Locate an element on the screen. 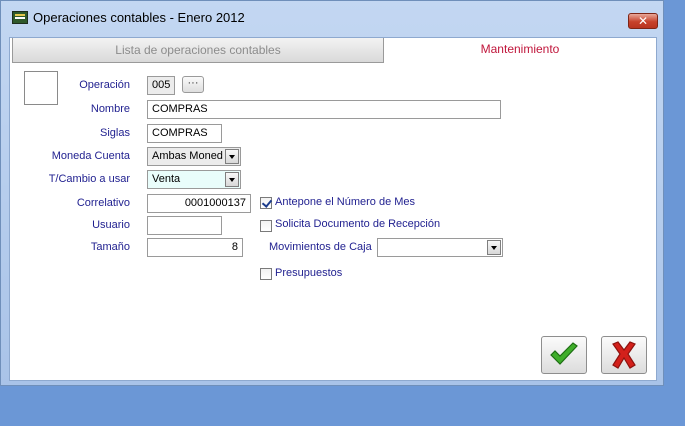 This screenshot has height=426, width=685. tab-lista-operaciones: Lista de operaciones contables is located at coordinates (198, 50).